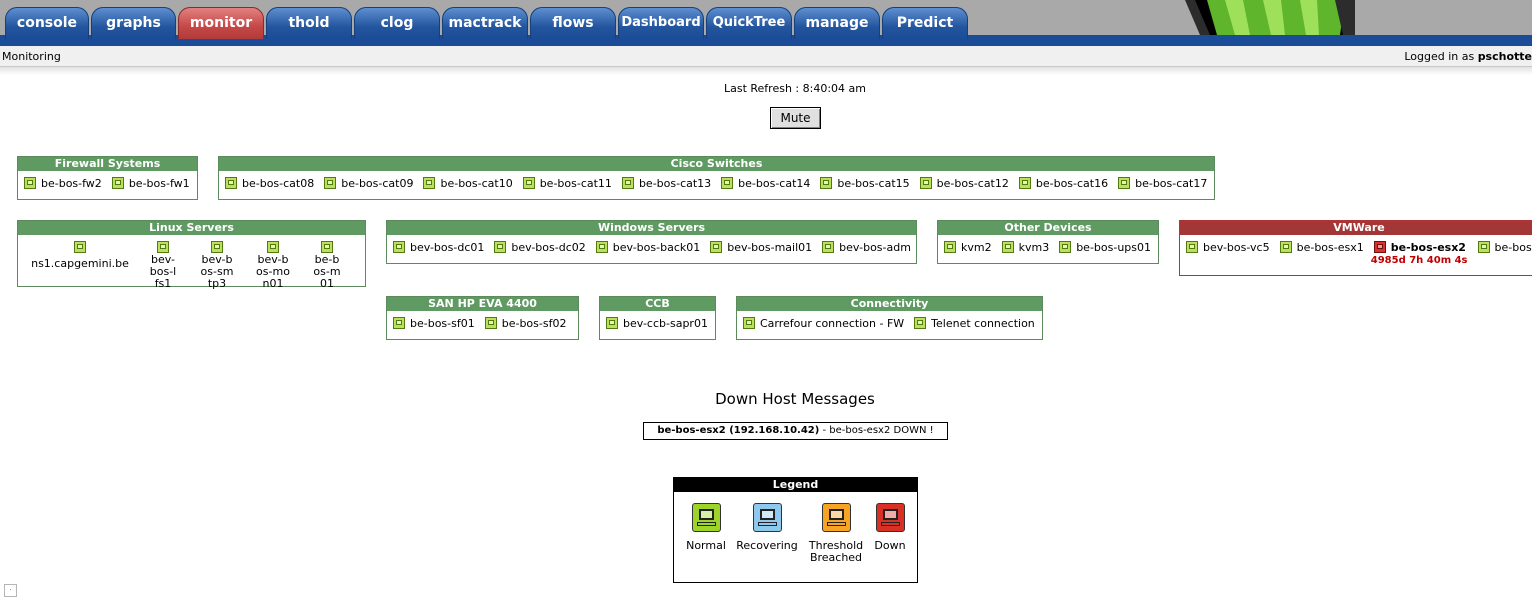 The width and height of the screenshot is (1532, 613). Describe the element at coordinates (878, 430) in the screenshot. I see `down-host-text: - be-bos-esx2 DOWN !` at that location.